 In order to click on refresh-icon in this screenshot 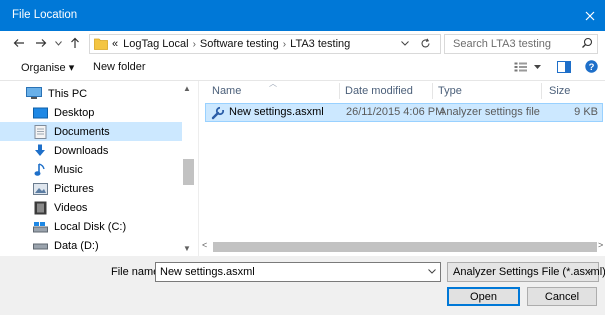, I will do `click(425, 43)`.